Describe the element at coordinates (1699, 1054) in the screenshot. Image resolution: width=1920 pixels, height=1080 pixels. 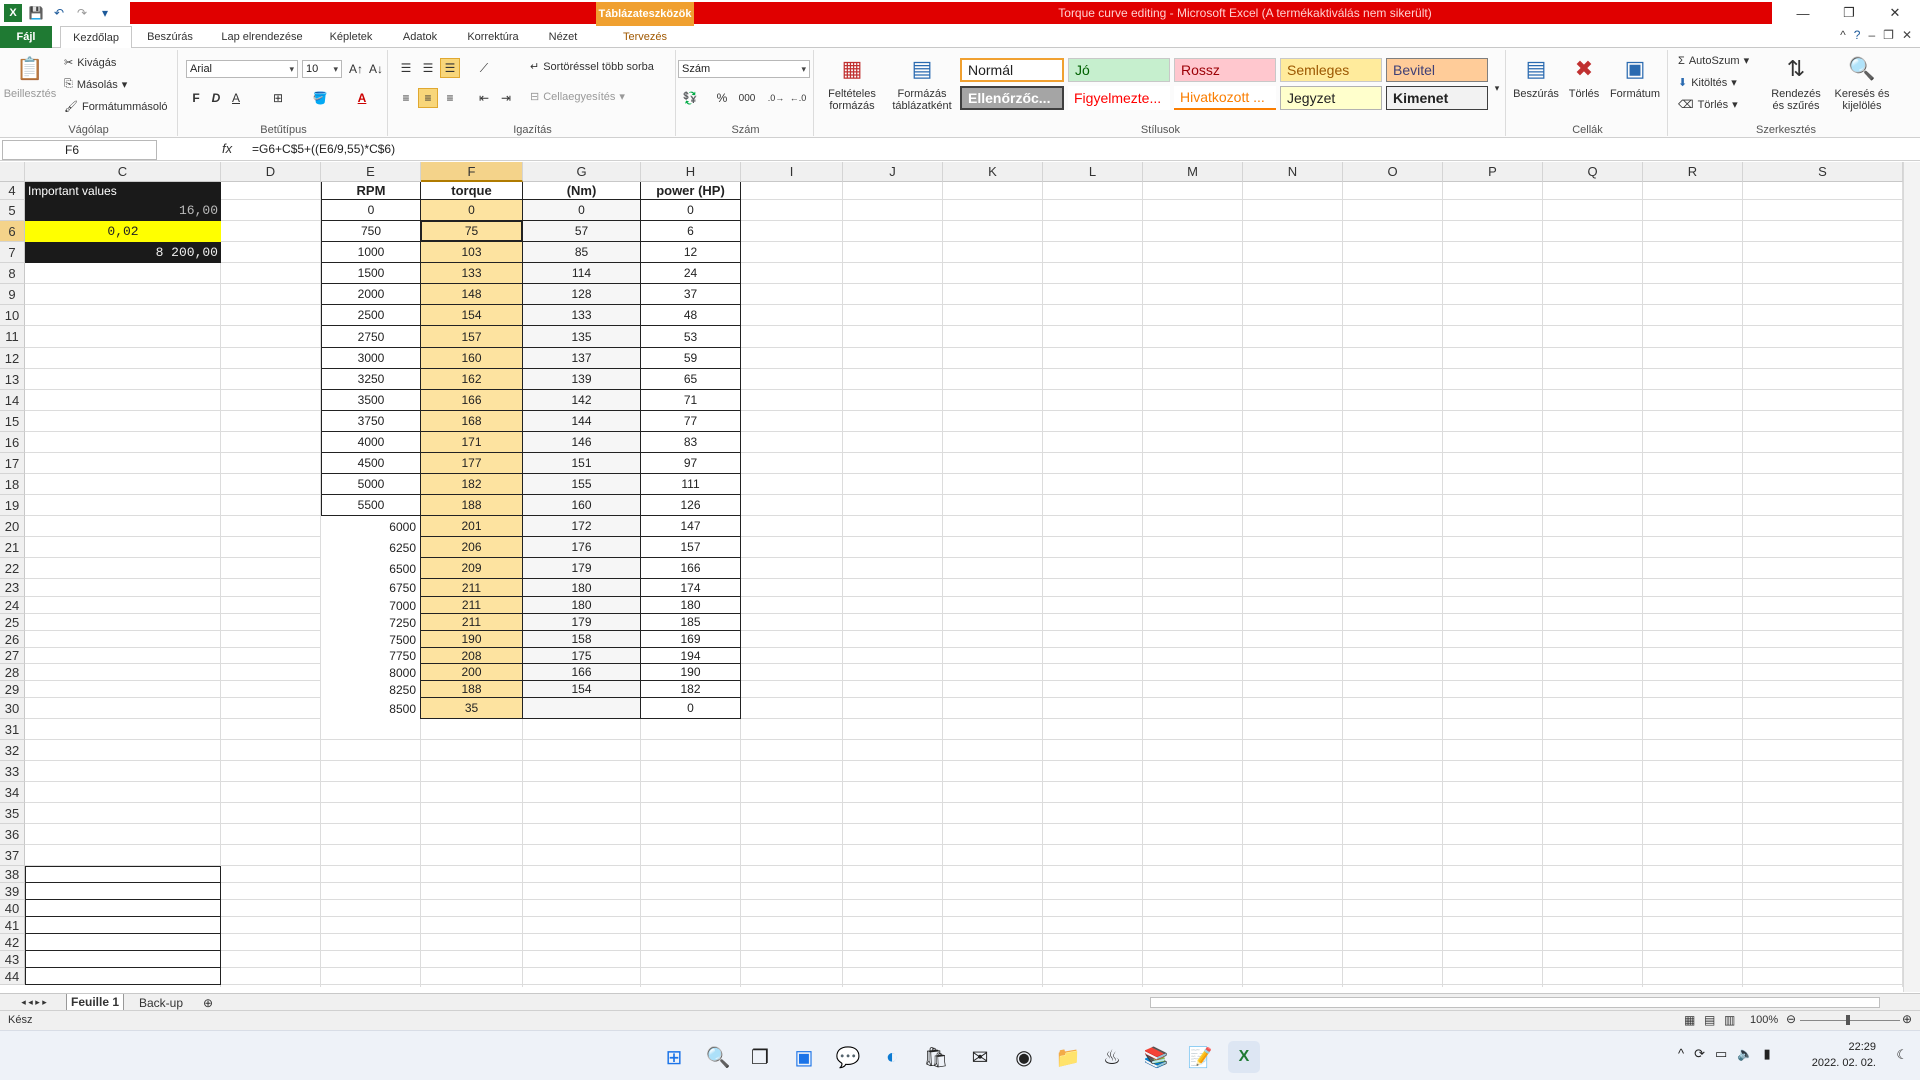
I see `sync-icon: ⟳` at that location.